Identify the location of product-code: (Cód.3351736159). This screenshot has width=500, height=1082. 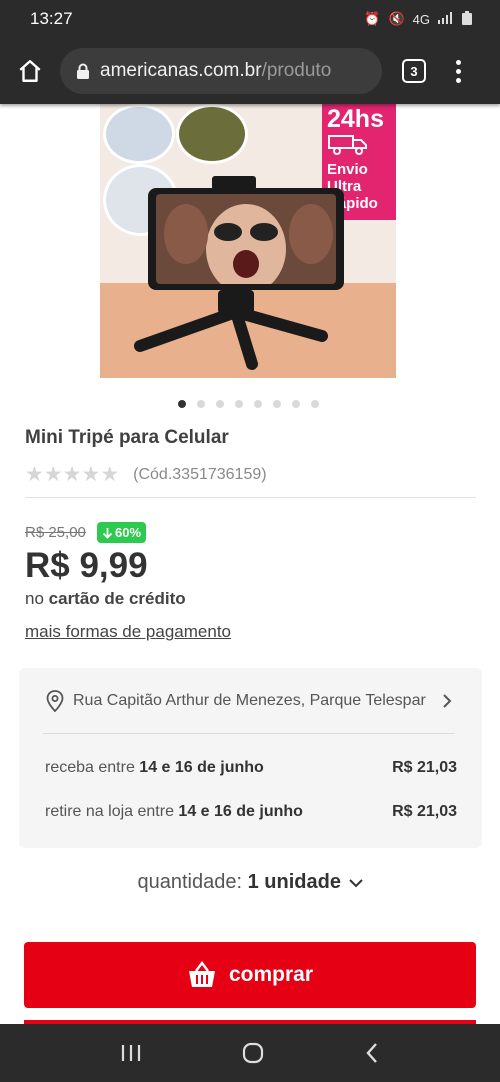
(200, 474).